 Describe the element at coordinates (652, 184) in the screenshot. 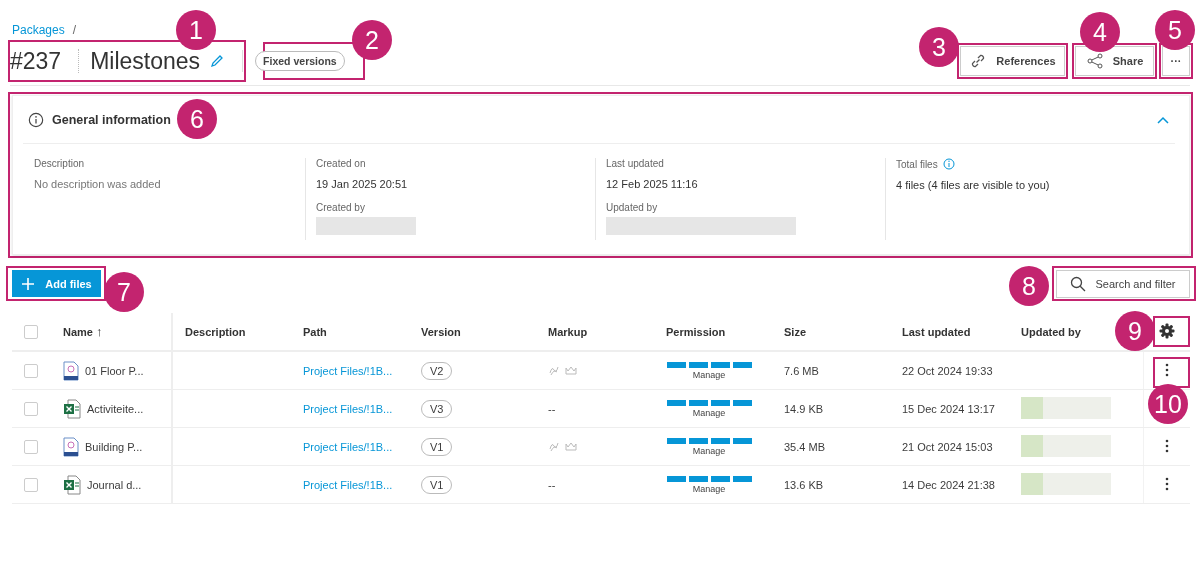

I see `field-value: 12 Feb 2025 11:16` at that location.